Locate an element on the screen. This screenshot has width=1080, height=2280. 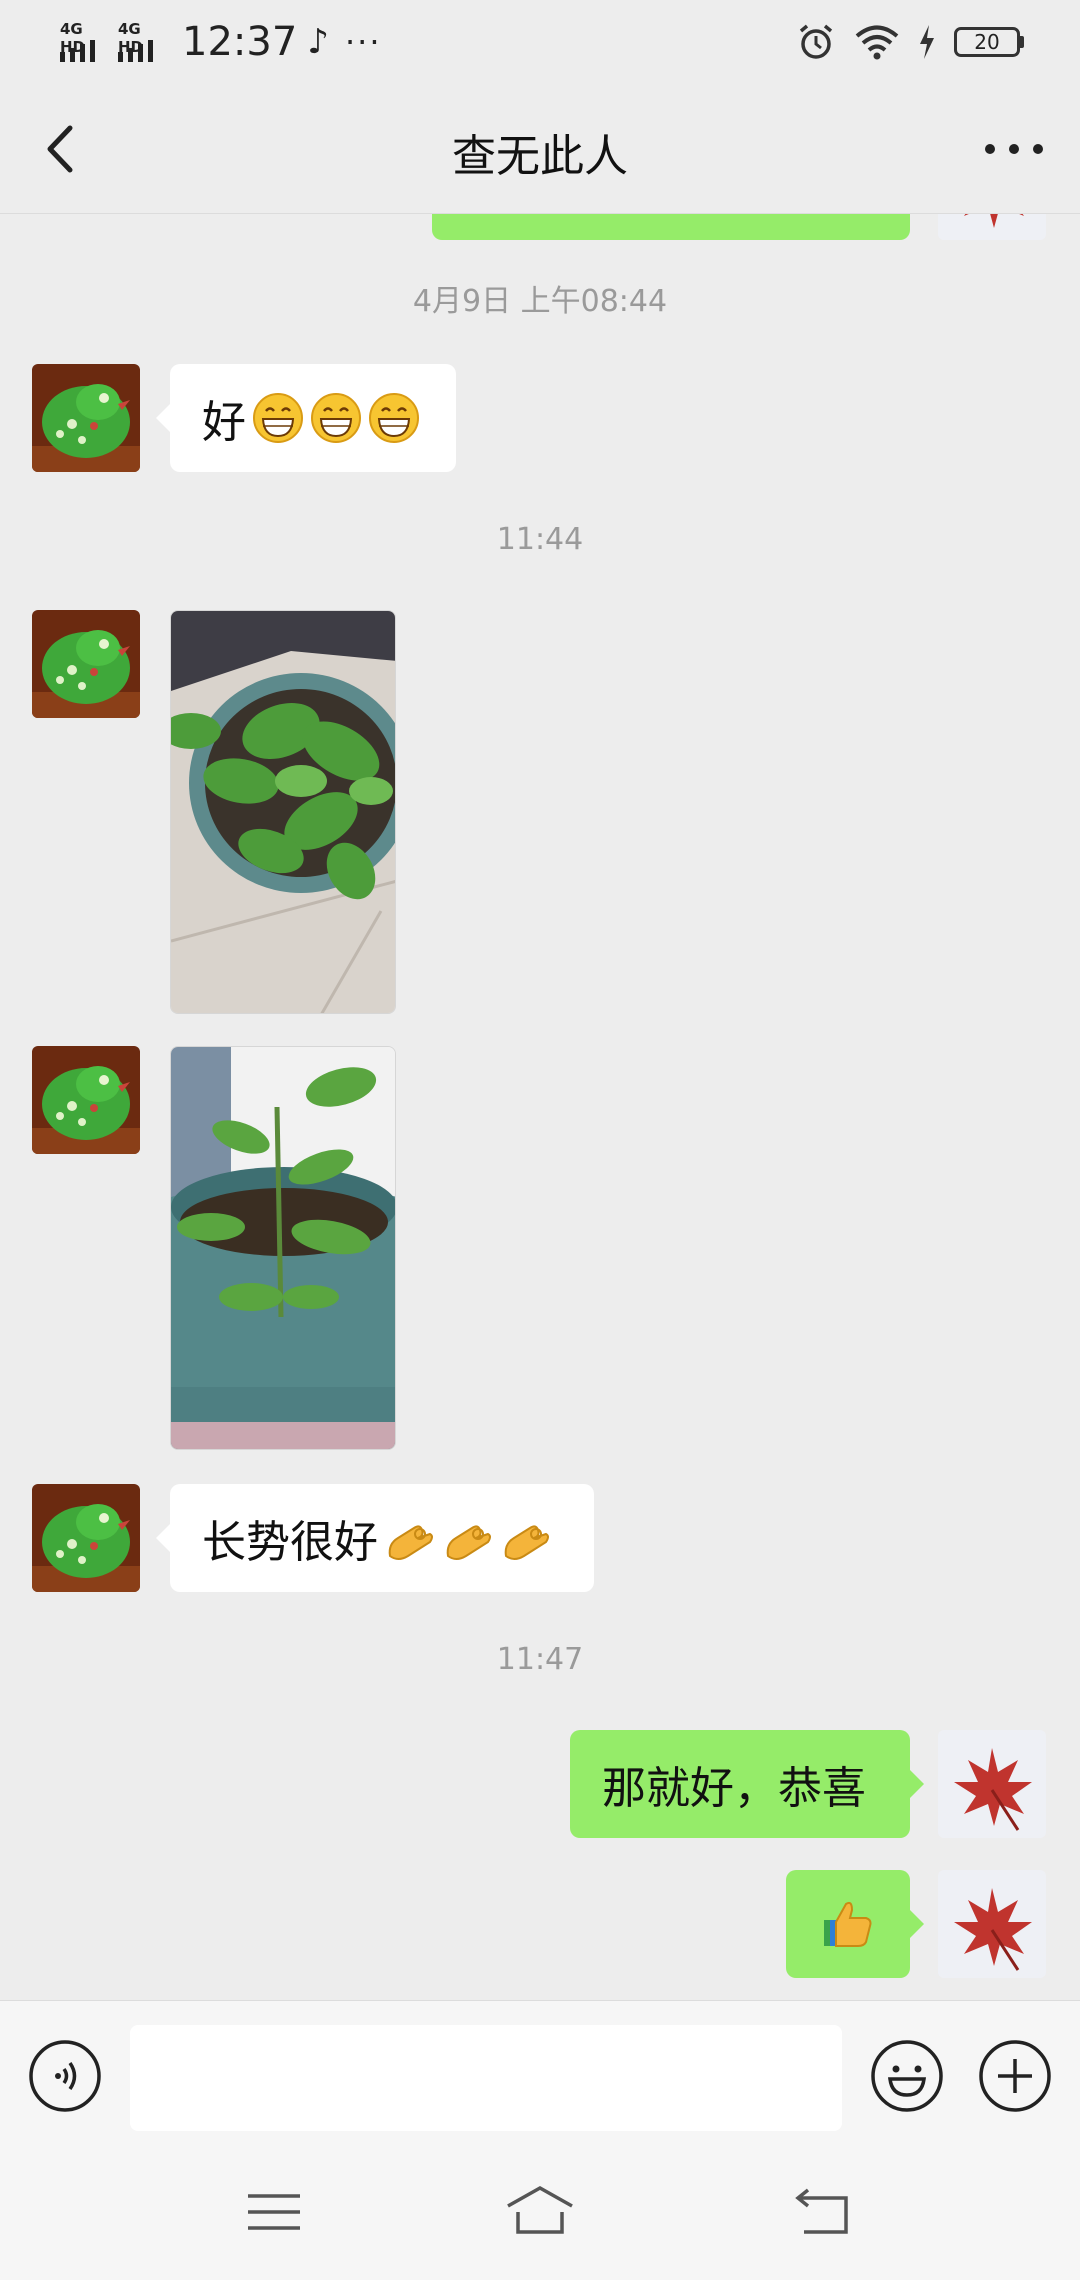
voice-icon is located at coordinates (65, 2076).